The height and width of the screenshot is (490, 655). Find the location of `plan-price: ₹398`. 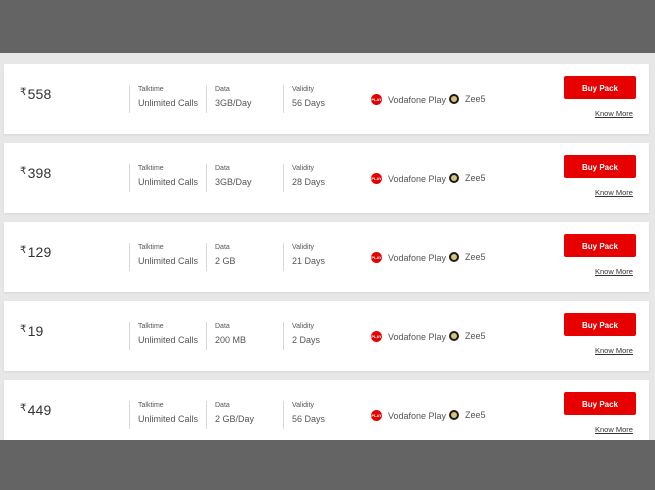

plan-price: ₹398 is located at coordinates (36, 173).